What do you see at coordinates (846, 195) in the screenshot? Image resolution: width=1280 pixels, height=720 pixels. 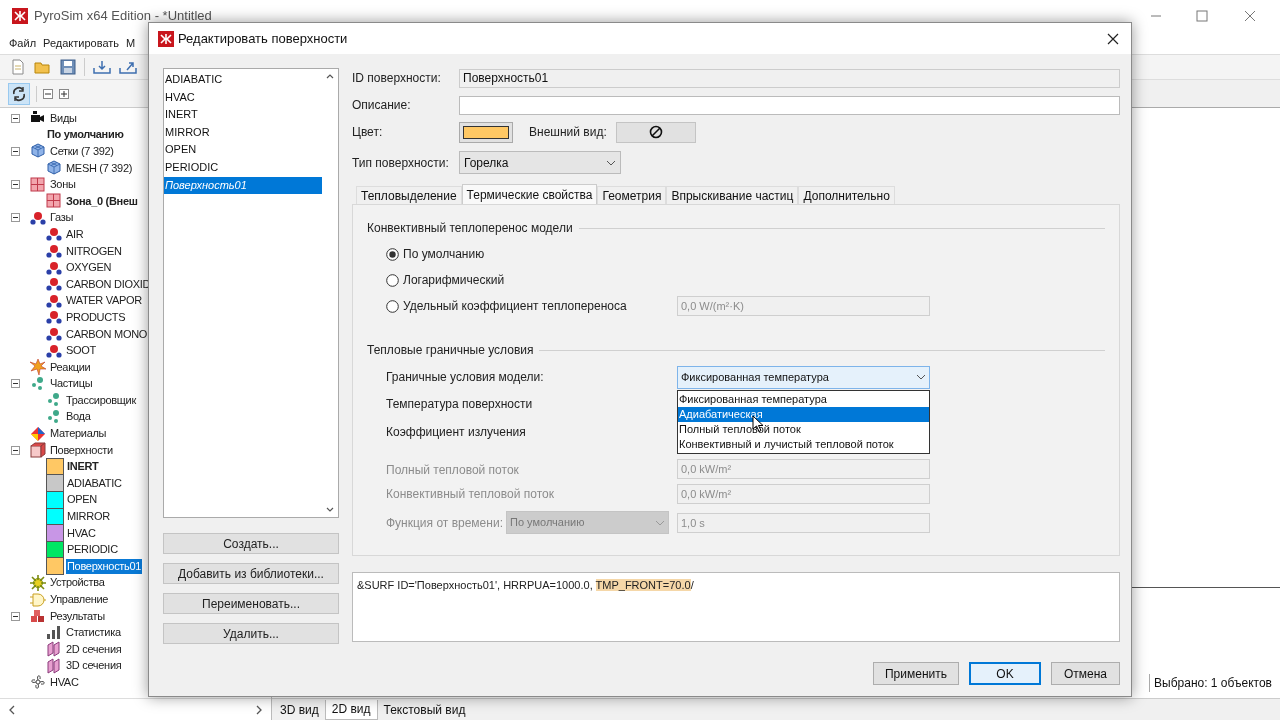 I see `tab: Дополнительно` at bounding box center [846, 195].